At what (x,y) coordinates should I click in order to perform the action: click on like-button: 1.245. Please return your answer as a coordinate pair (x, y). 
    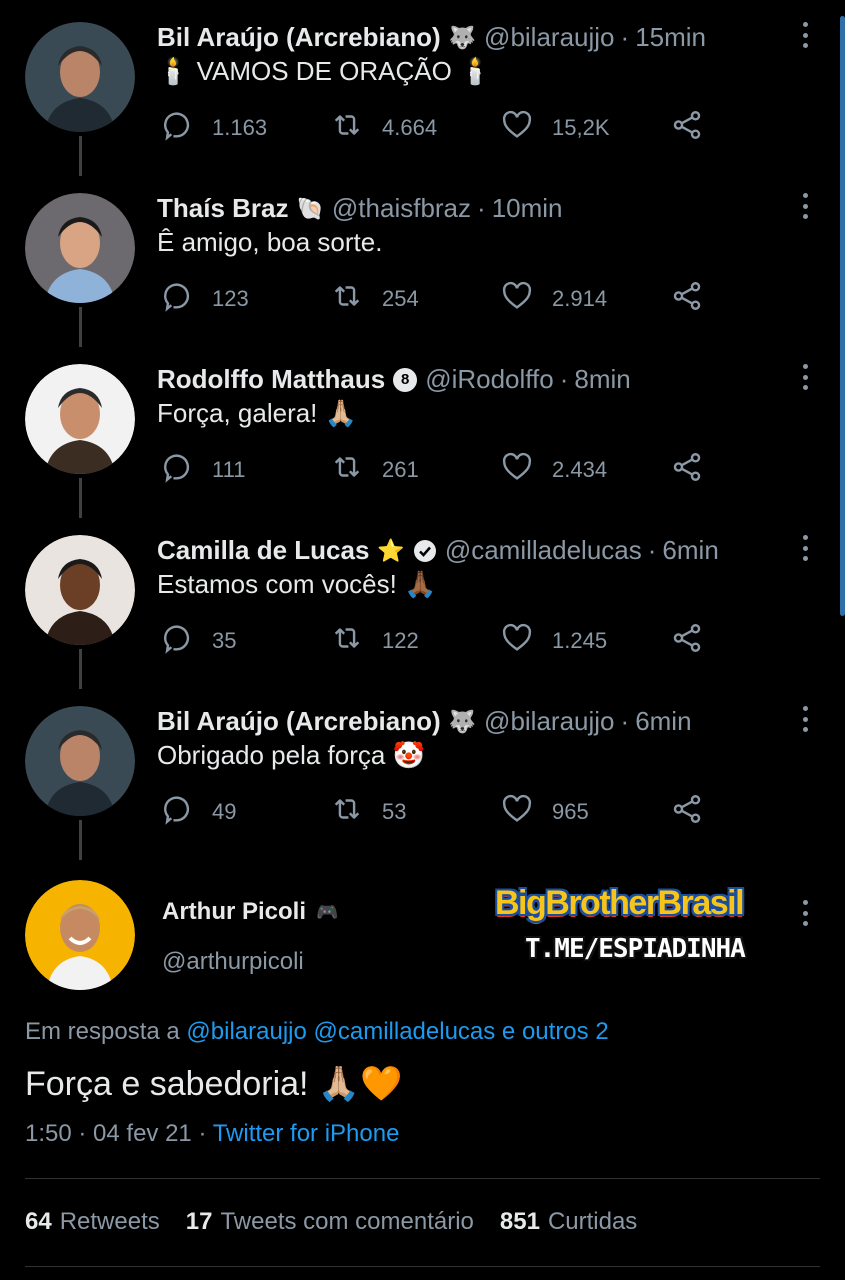
    Looking at the image, I should click on (553, 641).